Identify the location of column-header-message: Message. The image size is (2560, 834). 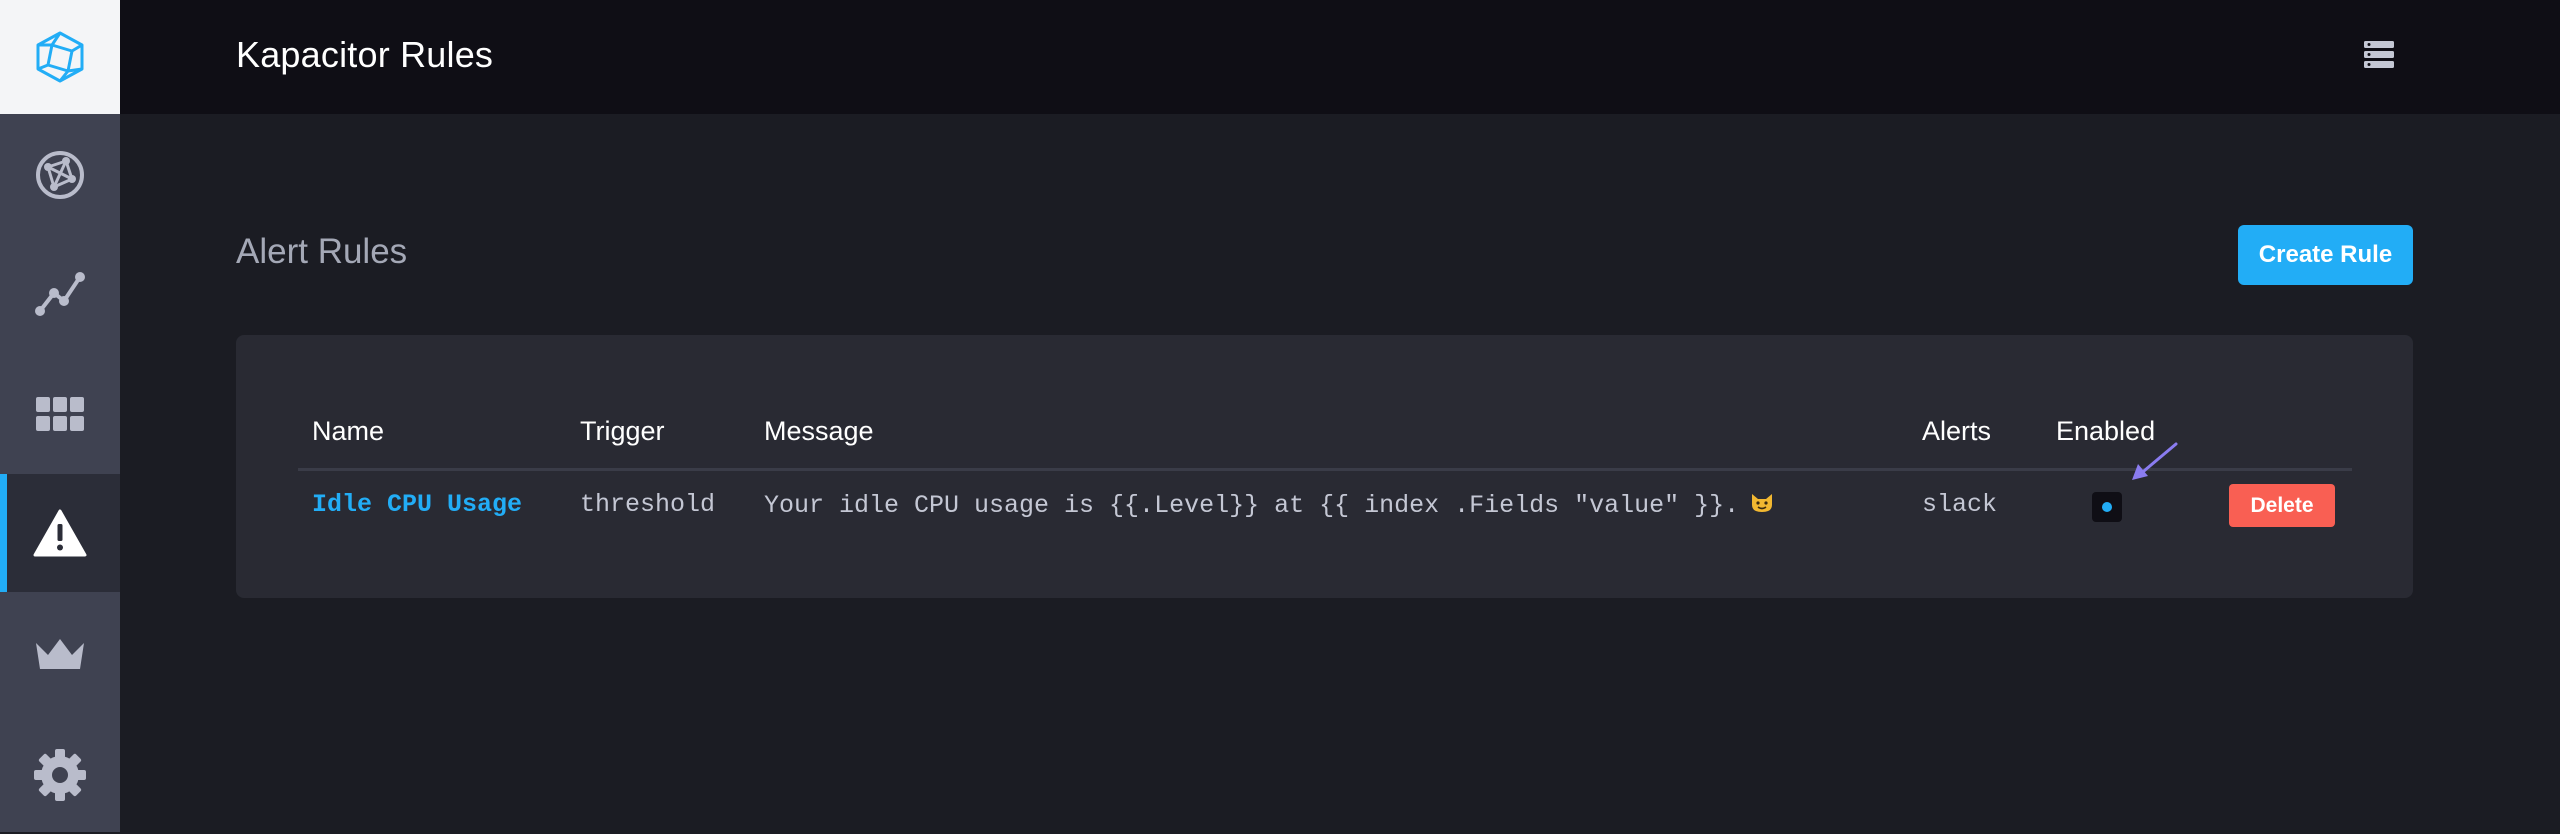
(819, 431).